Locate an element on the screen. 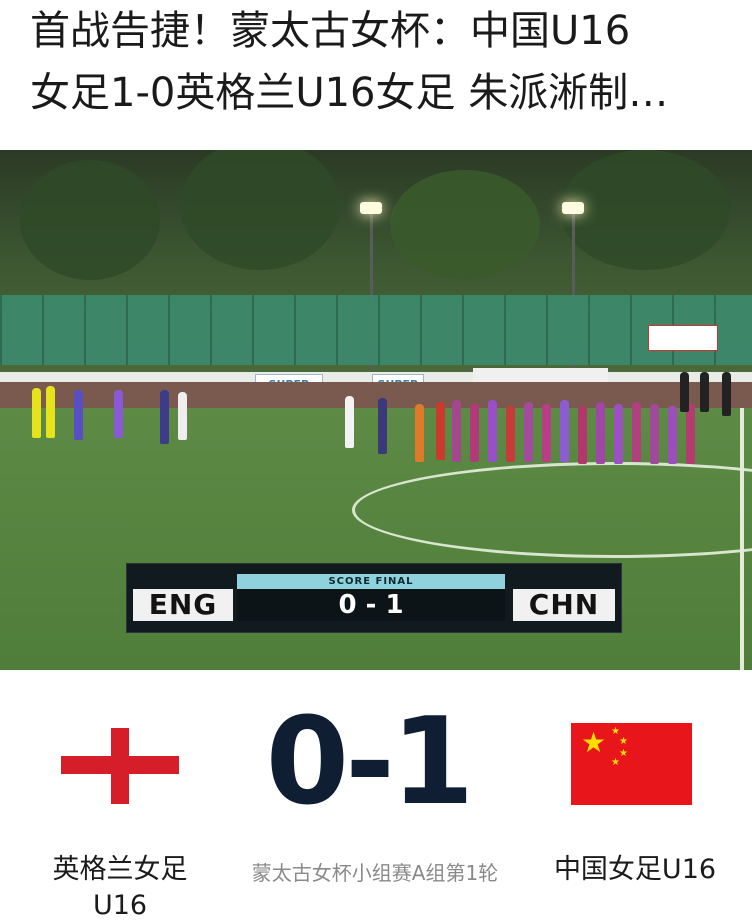  home-team-name: 英格兰女足U16 is located at coordinates (120, 888).